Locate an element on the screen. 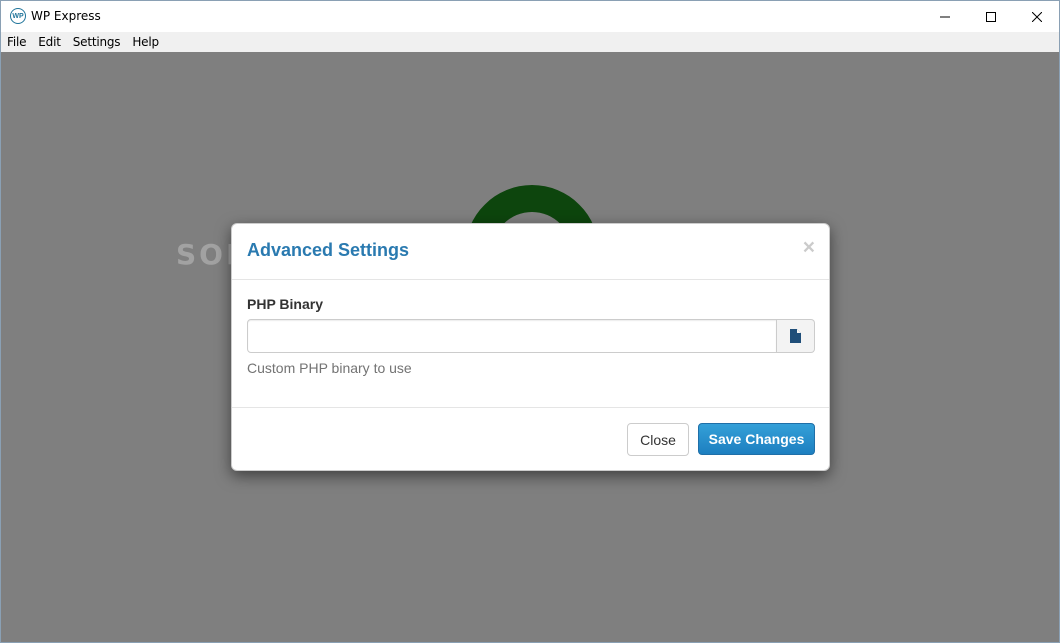 Image resolution: width=1060 pixels, height=643 pixels. close-window-button is located at coordinates (1036, 16).